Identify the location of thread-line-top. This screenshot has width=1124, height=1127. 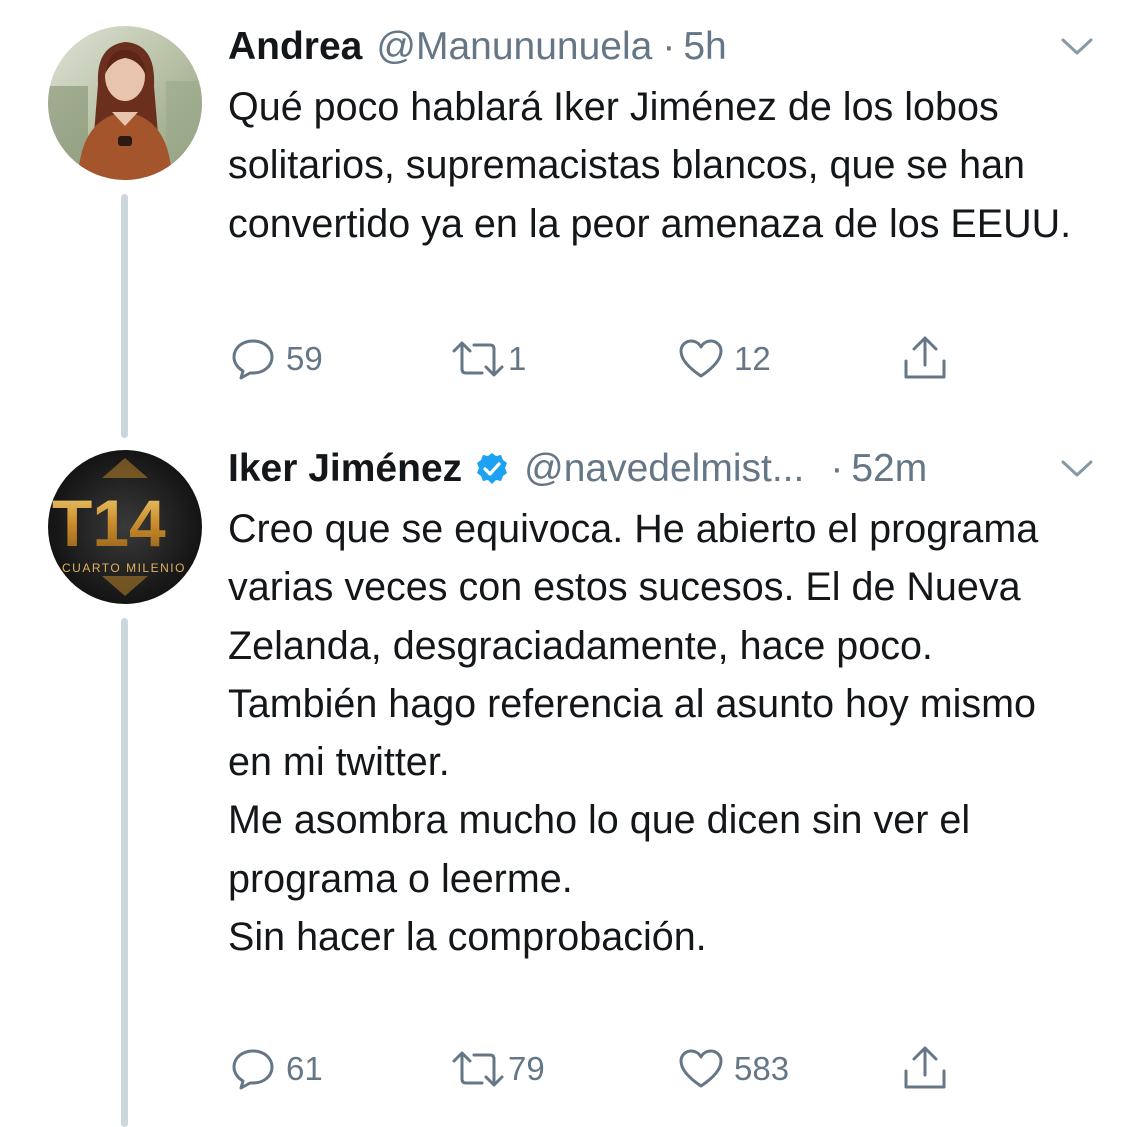
(124, 316).